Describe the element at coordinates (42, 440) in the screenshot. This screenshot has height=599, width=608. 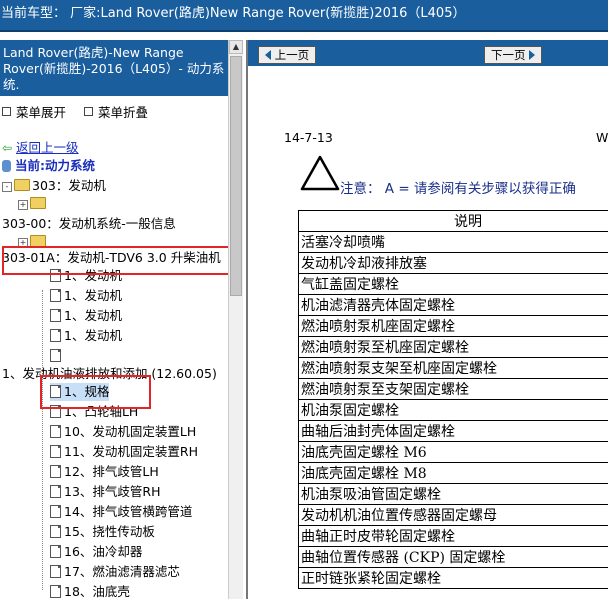
I see `tree-connector` at that location.